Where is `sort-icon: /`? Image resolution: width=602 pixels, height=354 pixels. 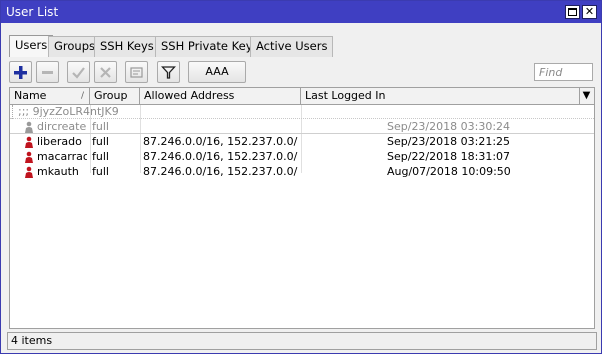 sort-icon: / is located at coordinates (82, 96).